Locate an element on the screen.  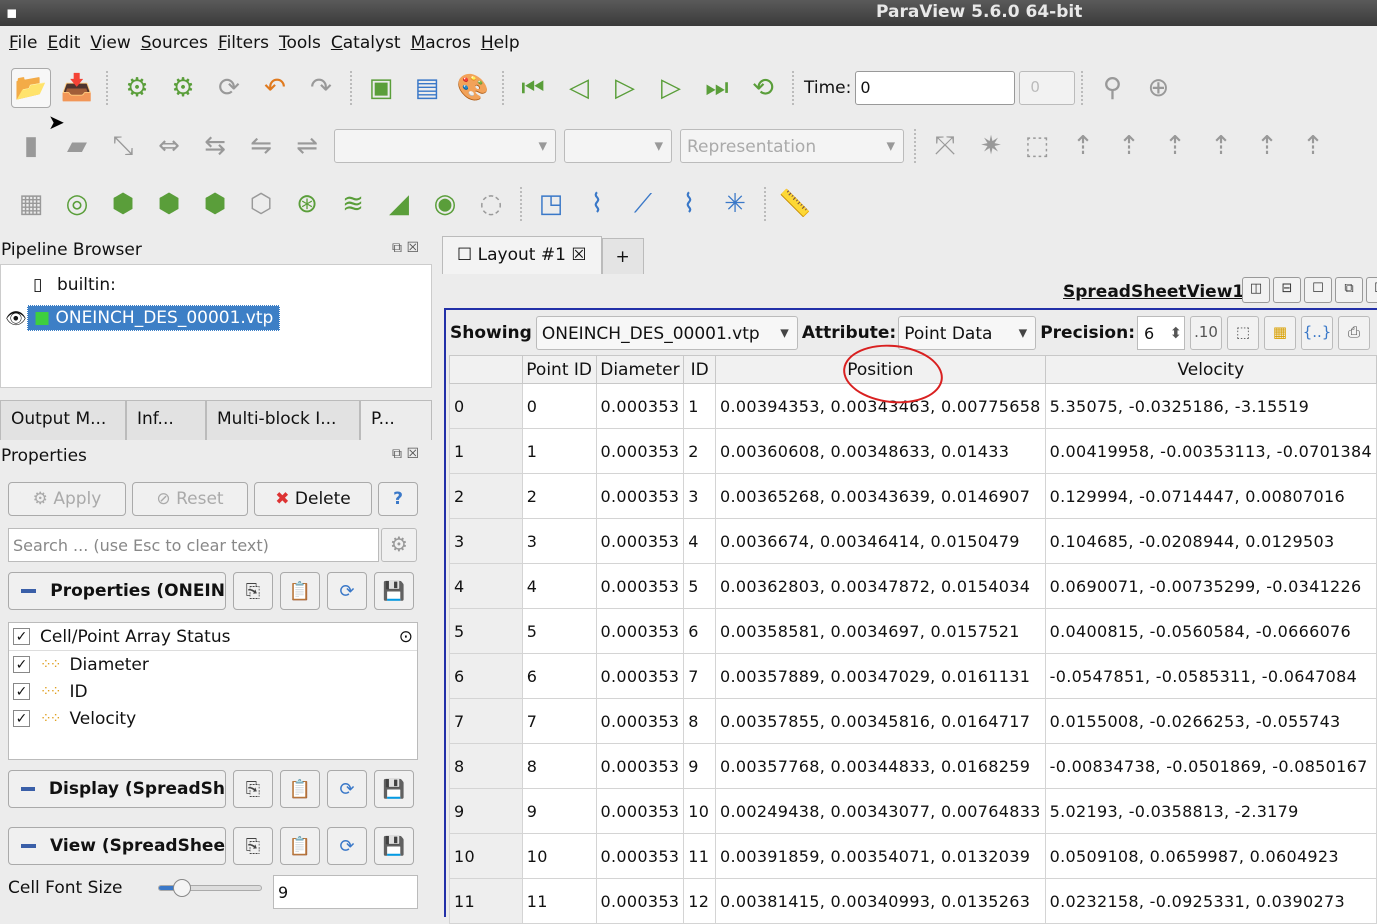
slider-handle is located at coordinates (182, 888).